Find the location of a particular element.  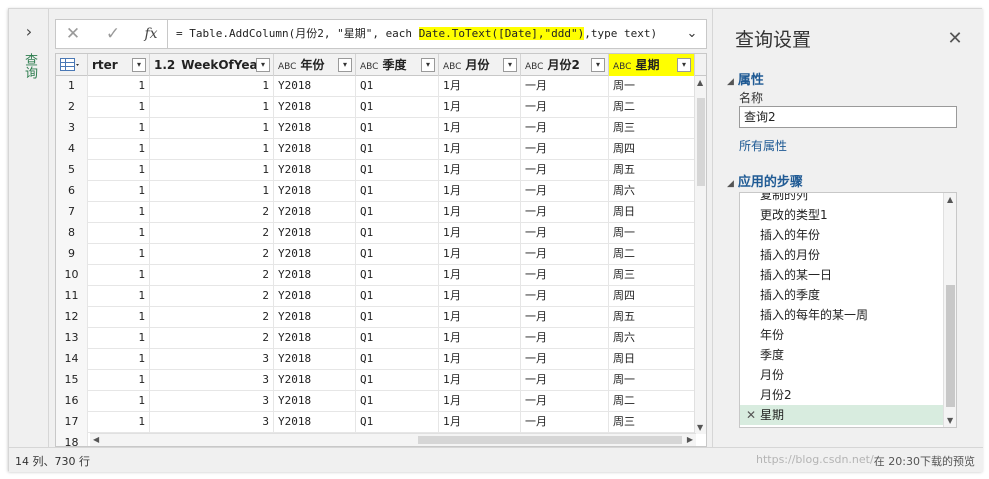

cell-weekday: 周日 is located at coordinates (652, 359).